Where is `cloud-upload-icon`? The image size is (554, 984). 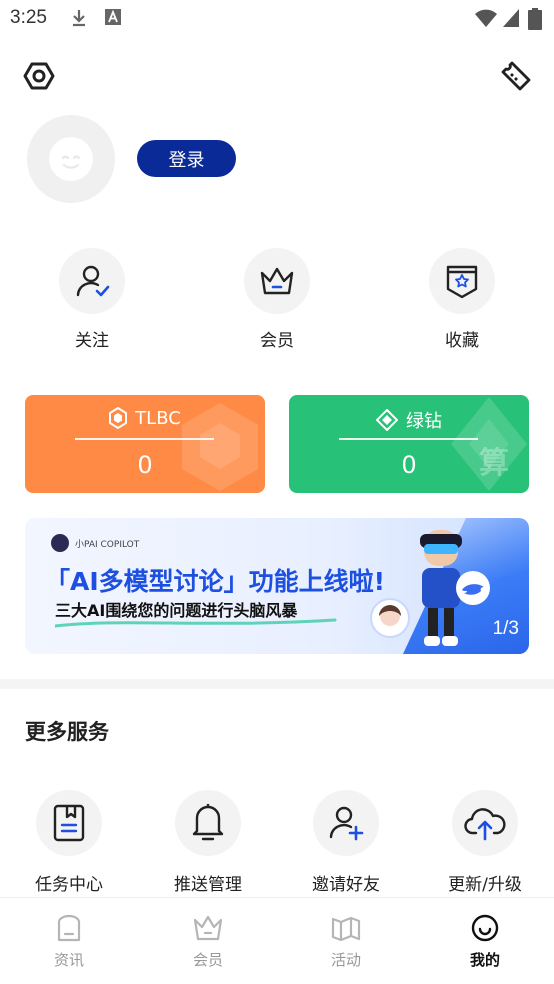
cloud-upload-icon is located at coordinates (485, 824).